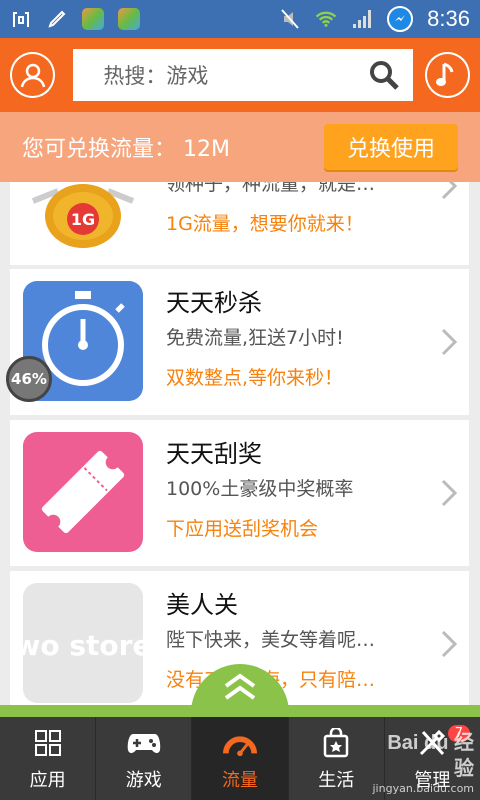  I want to click on card-promo: 双数整点,等你来秒！, so click(255, 378).